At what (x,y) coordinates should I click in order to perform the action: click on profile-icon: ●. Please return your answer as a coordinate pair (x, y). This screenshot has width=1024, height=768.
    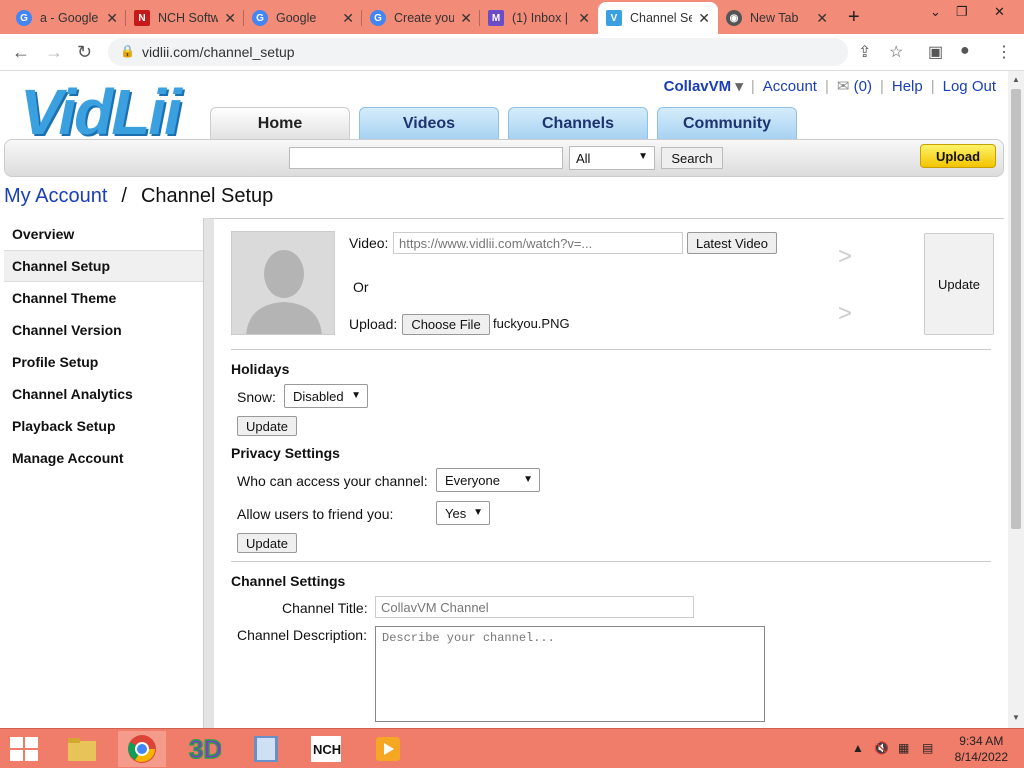
    Looking at the image, I should click on (965, 51).